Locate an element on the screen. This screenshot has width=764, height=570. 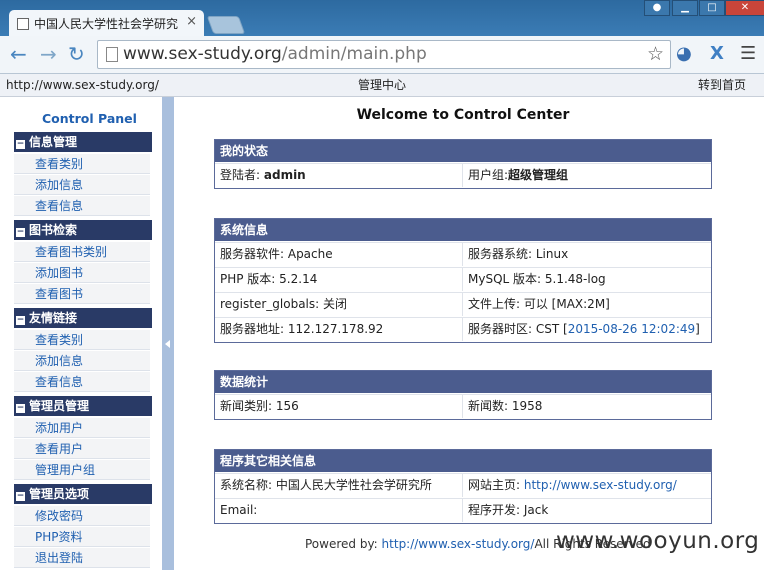
close-icon: × is located at coordinates (191, 21).